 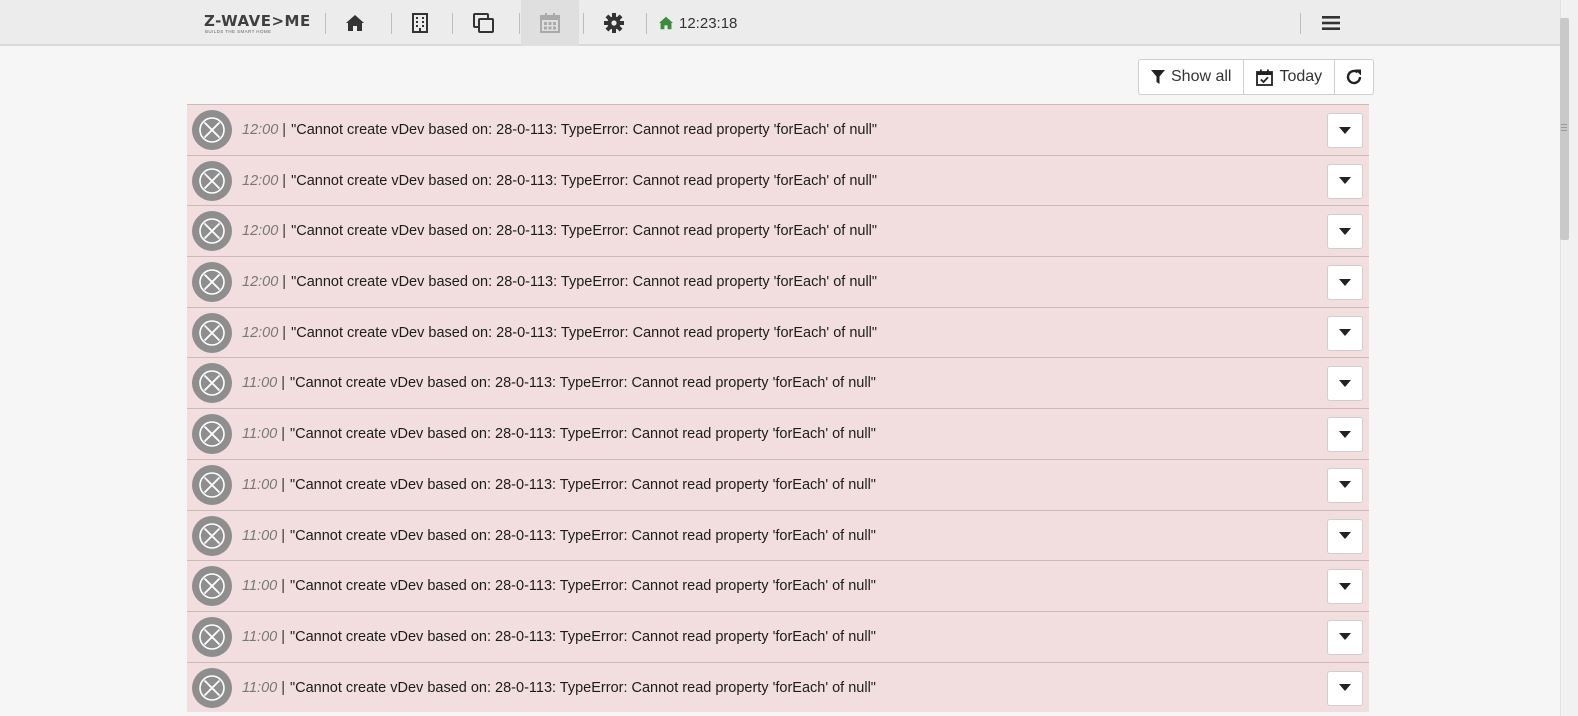 I want to click on today-label: Today, so click(x=1301, y=76).